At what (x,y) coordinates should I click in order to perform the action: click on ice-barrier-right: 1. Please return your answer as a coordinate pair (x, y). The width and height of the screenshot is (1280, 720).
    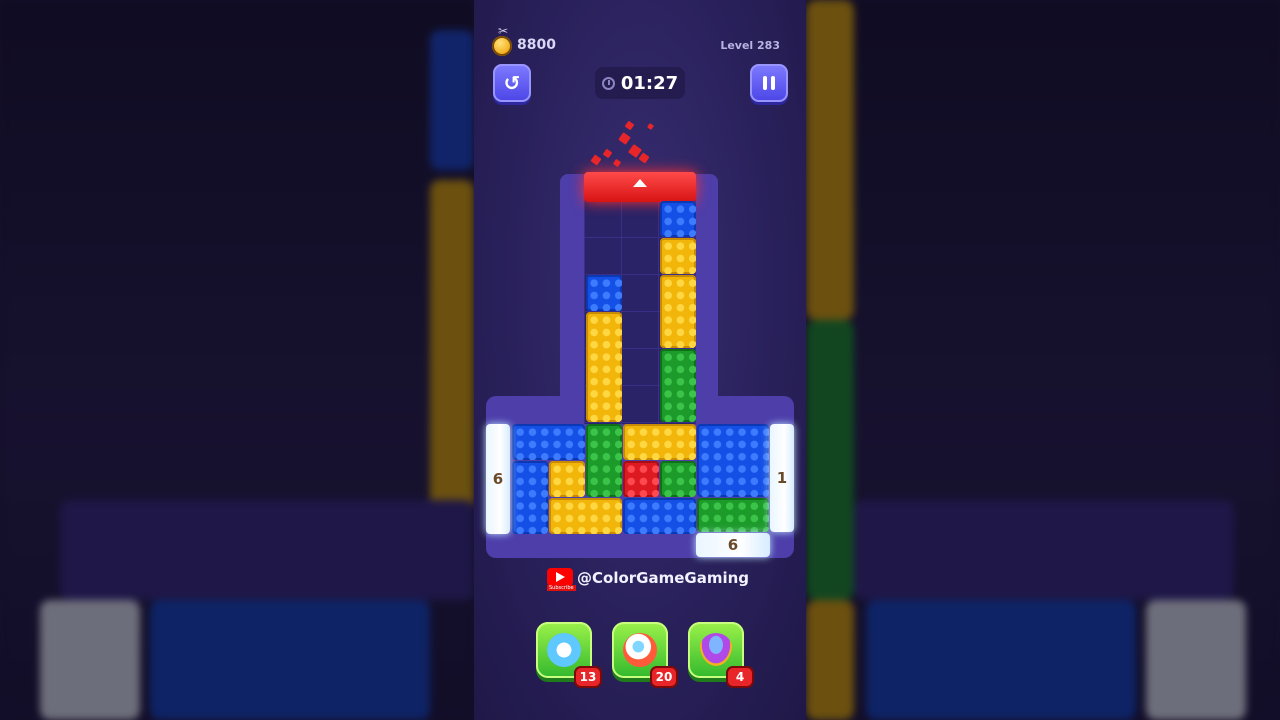
    Looking at the image, I should click on (782, 478).